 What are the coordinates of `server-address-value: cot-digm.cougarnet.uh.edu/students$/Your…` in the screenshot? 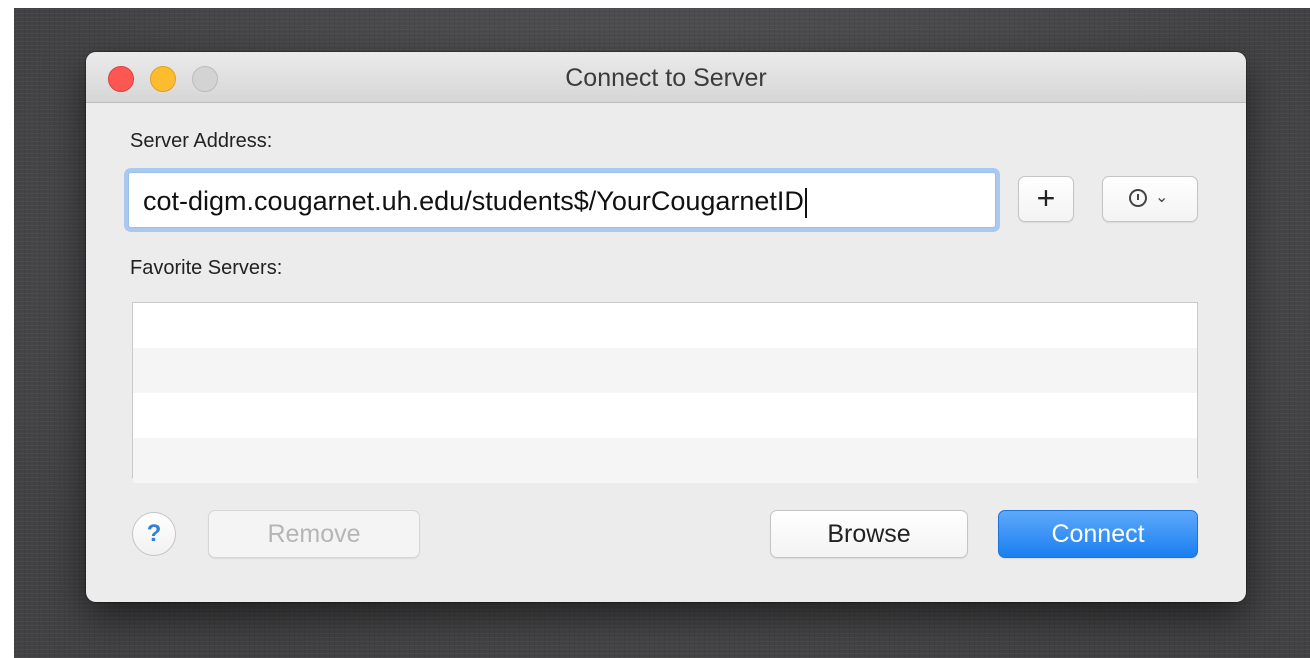 It's located at (473, 201).